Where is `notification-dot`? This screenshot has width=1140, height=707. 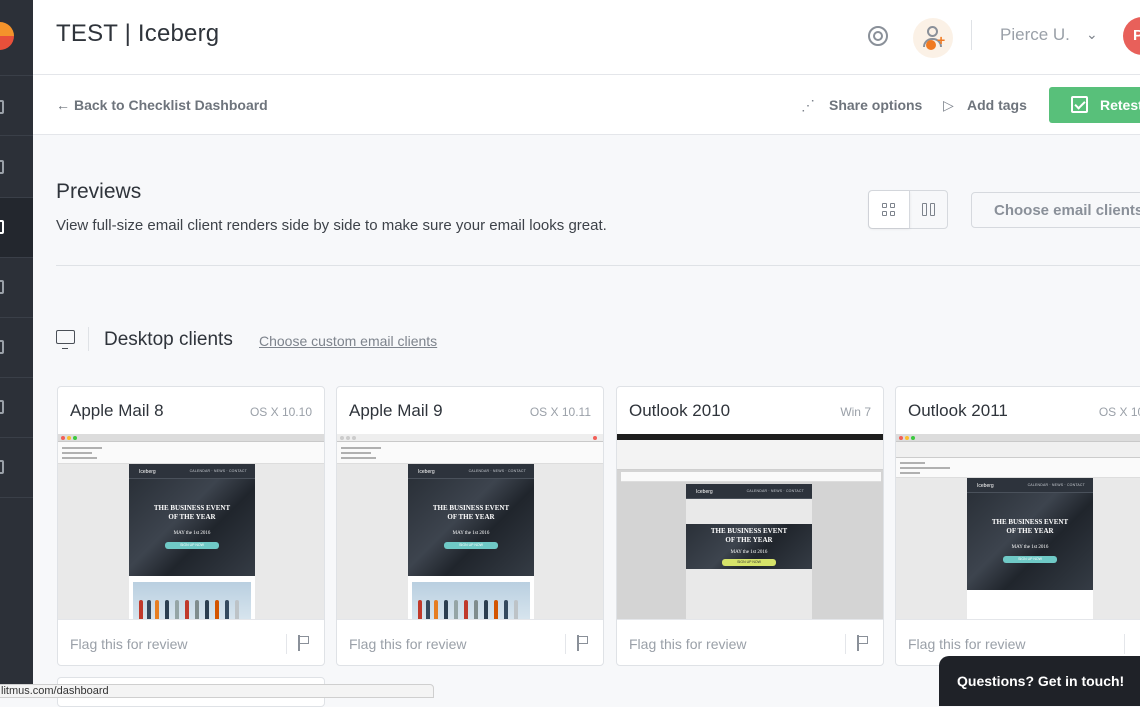
notification-dot is located at coordinates (931, 45).